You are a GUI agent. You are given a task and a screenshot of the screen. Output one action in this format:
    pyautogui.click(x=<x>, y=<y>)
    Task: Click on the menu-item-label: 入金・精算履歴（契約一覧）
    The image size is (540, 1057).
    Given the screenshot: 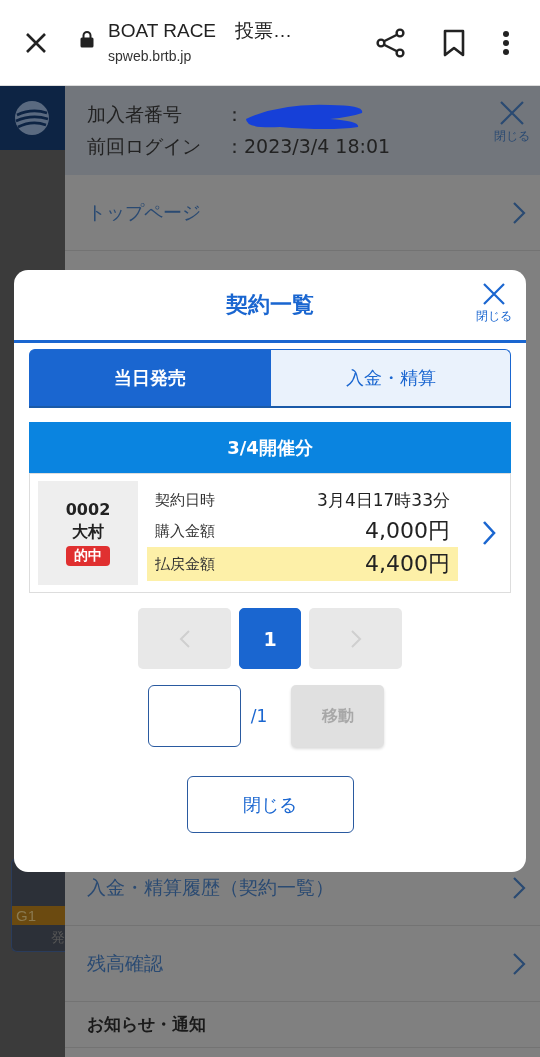 What is the action you would take?
    pyautogui.click(x=210, y=887)
    